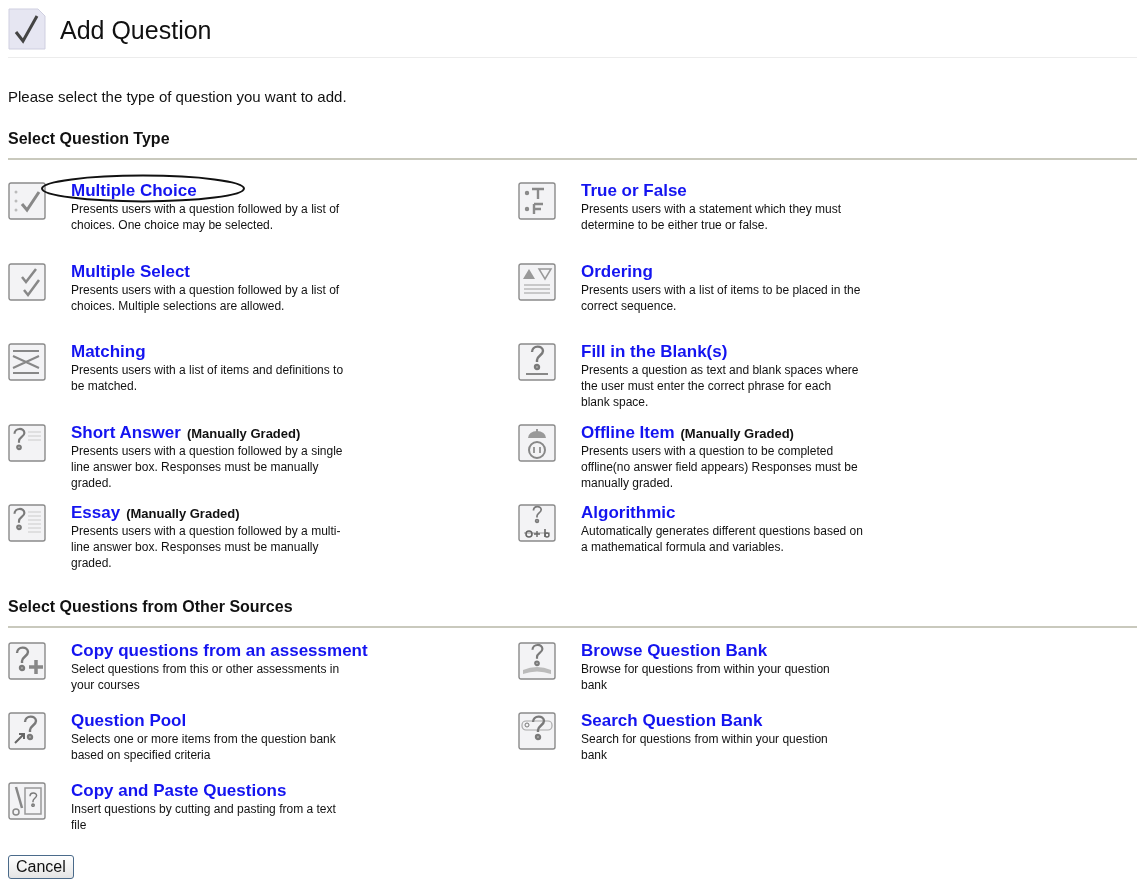 This screenshot has width=1137, height=884. I want to click on question-type-link: Search Question Bank, so click(672, 720).